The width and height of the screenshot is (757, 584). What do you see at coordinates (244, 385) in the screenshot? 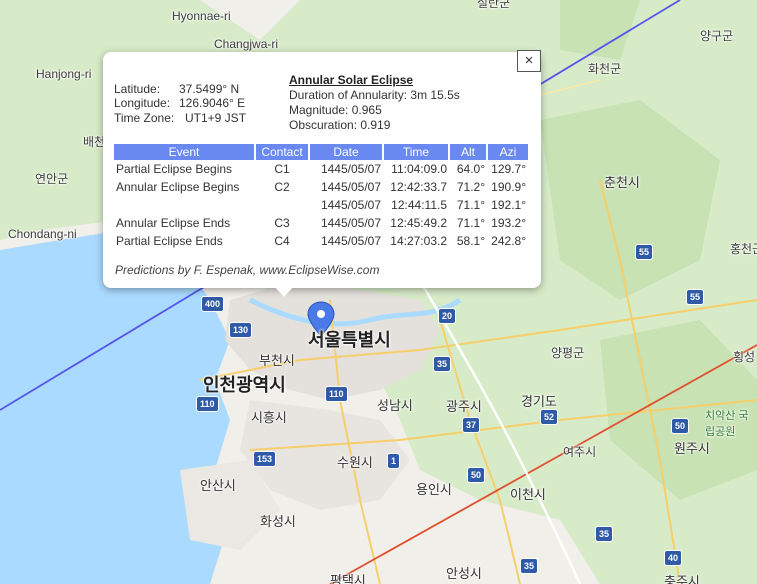
I see `place-label-incheon: 인천광역시` at bounding box center [244, 385].